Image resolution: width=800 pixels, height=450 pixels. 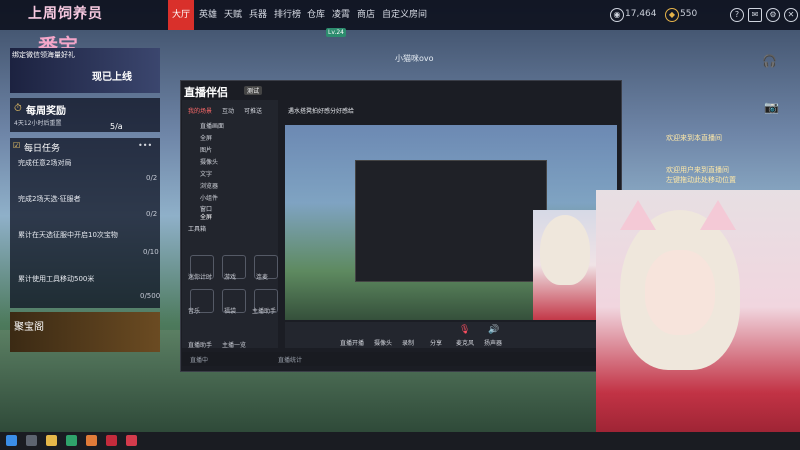 What do you see at coordinates (18, 108) in the screenshot?
I see `clock-icon: ⏱` at bounding box center [18, 108].